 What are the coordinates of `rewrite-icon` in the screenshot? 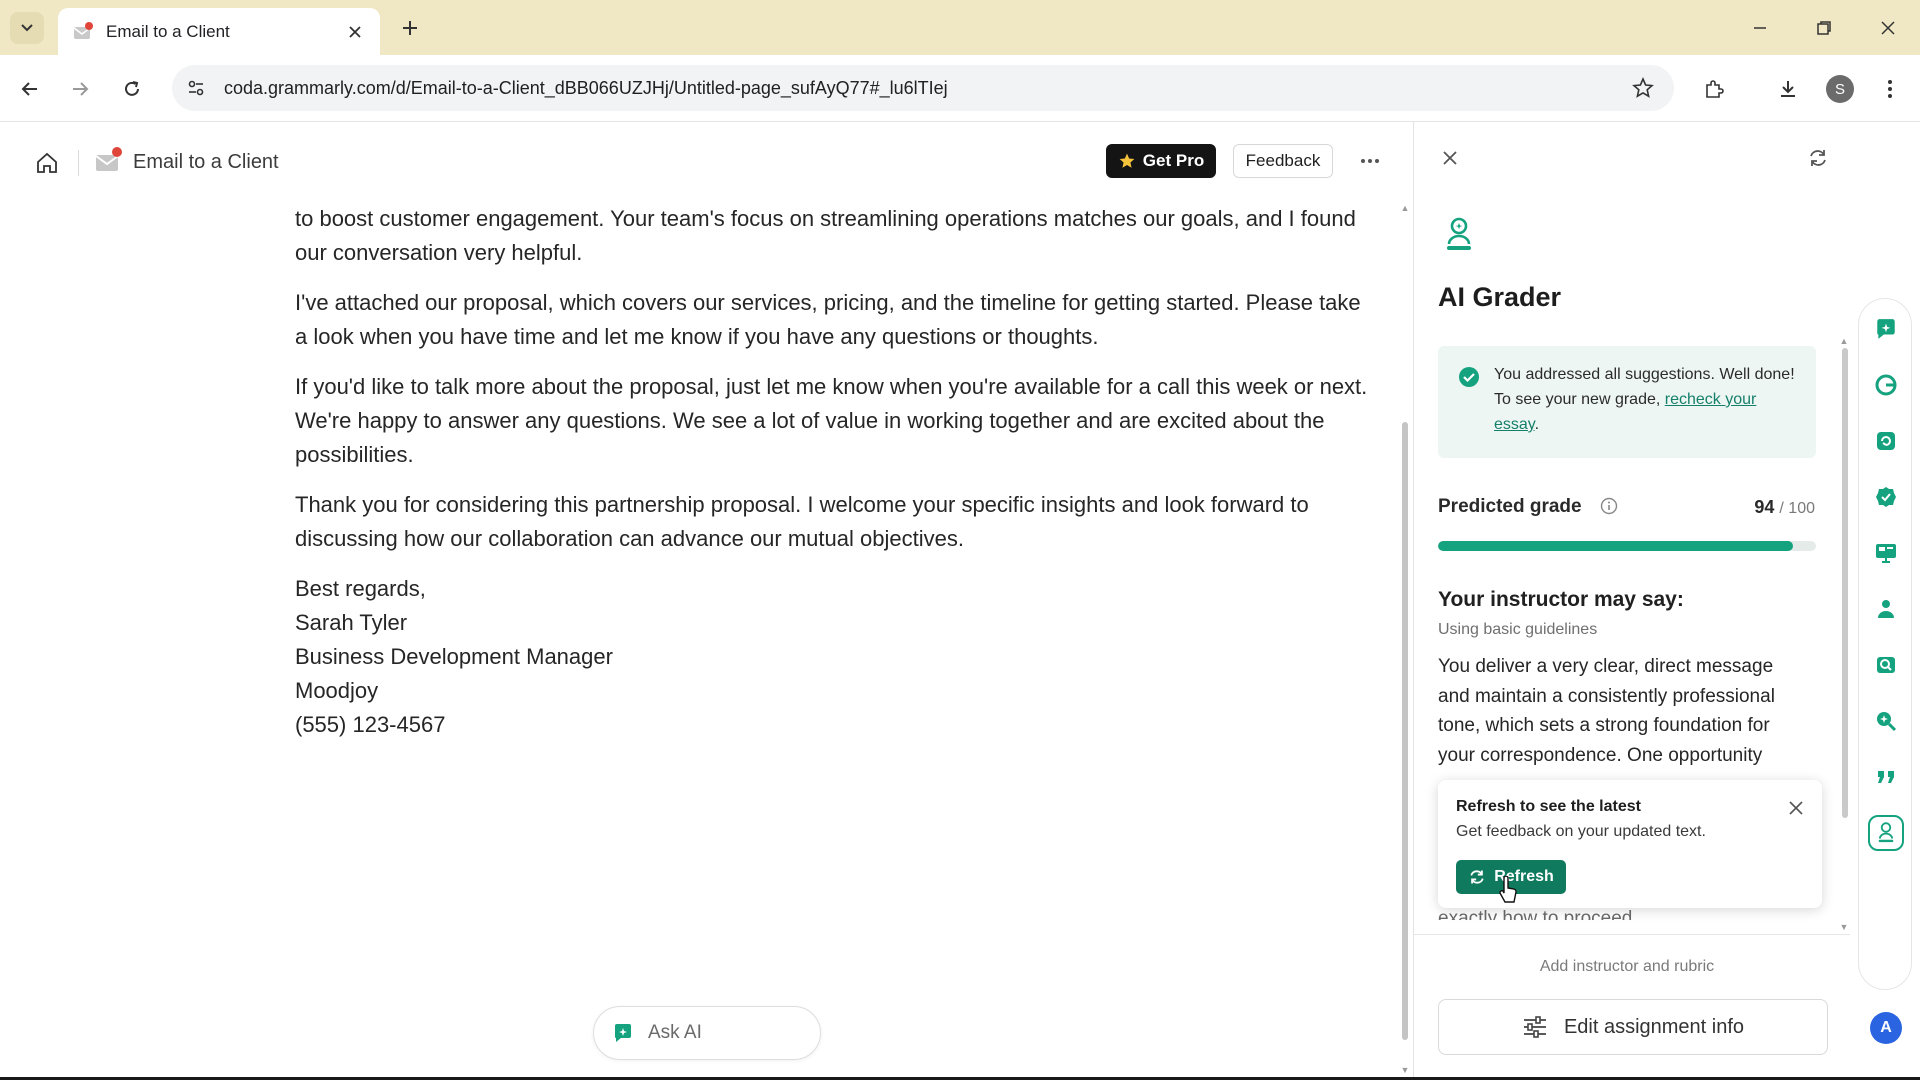 It's located at (1886, 441).